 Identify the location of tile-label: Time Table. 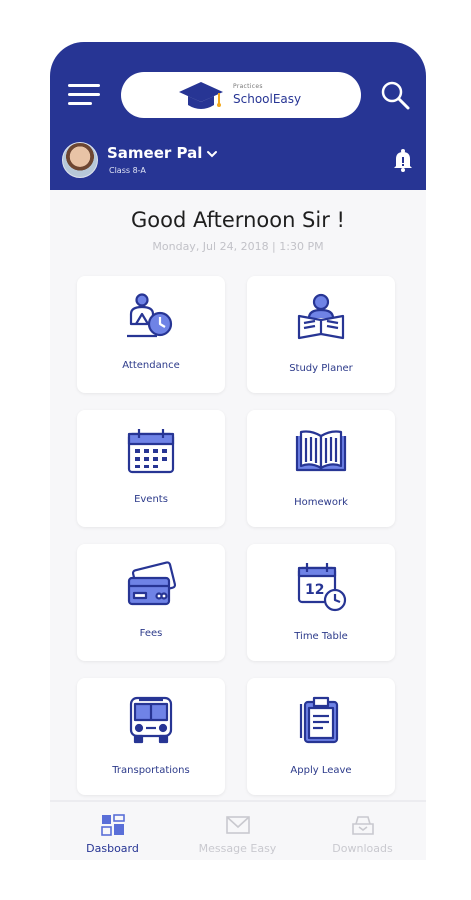
(321, 636).